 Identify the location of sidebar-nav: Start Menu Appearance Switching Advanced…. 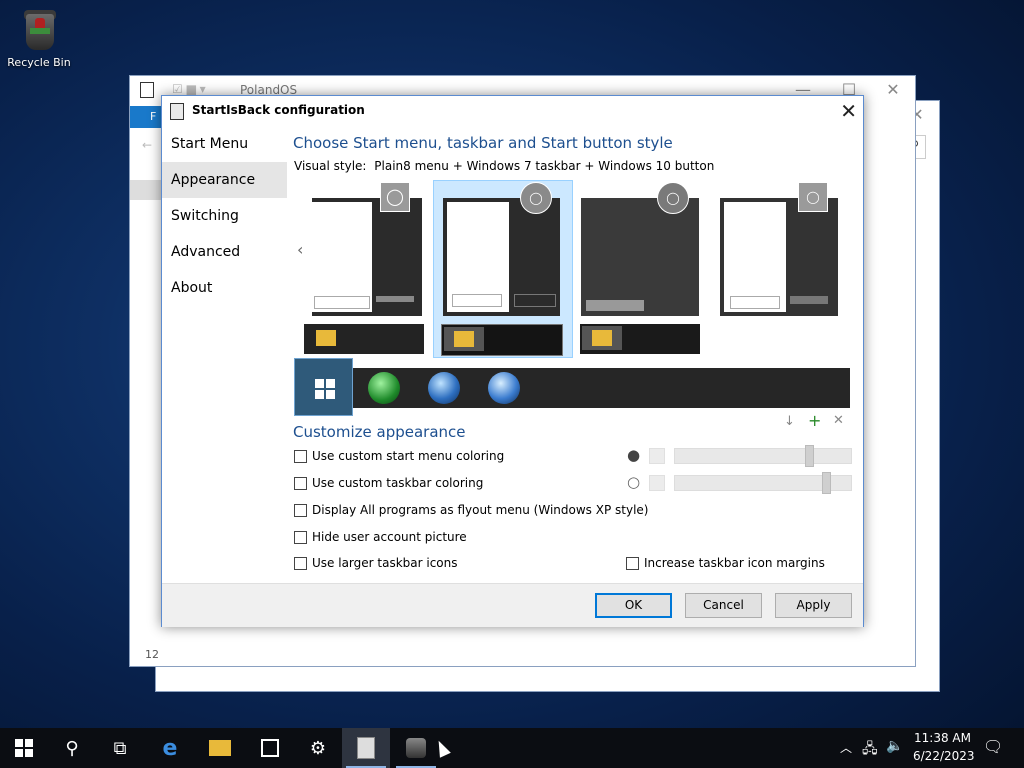
(224, 216).